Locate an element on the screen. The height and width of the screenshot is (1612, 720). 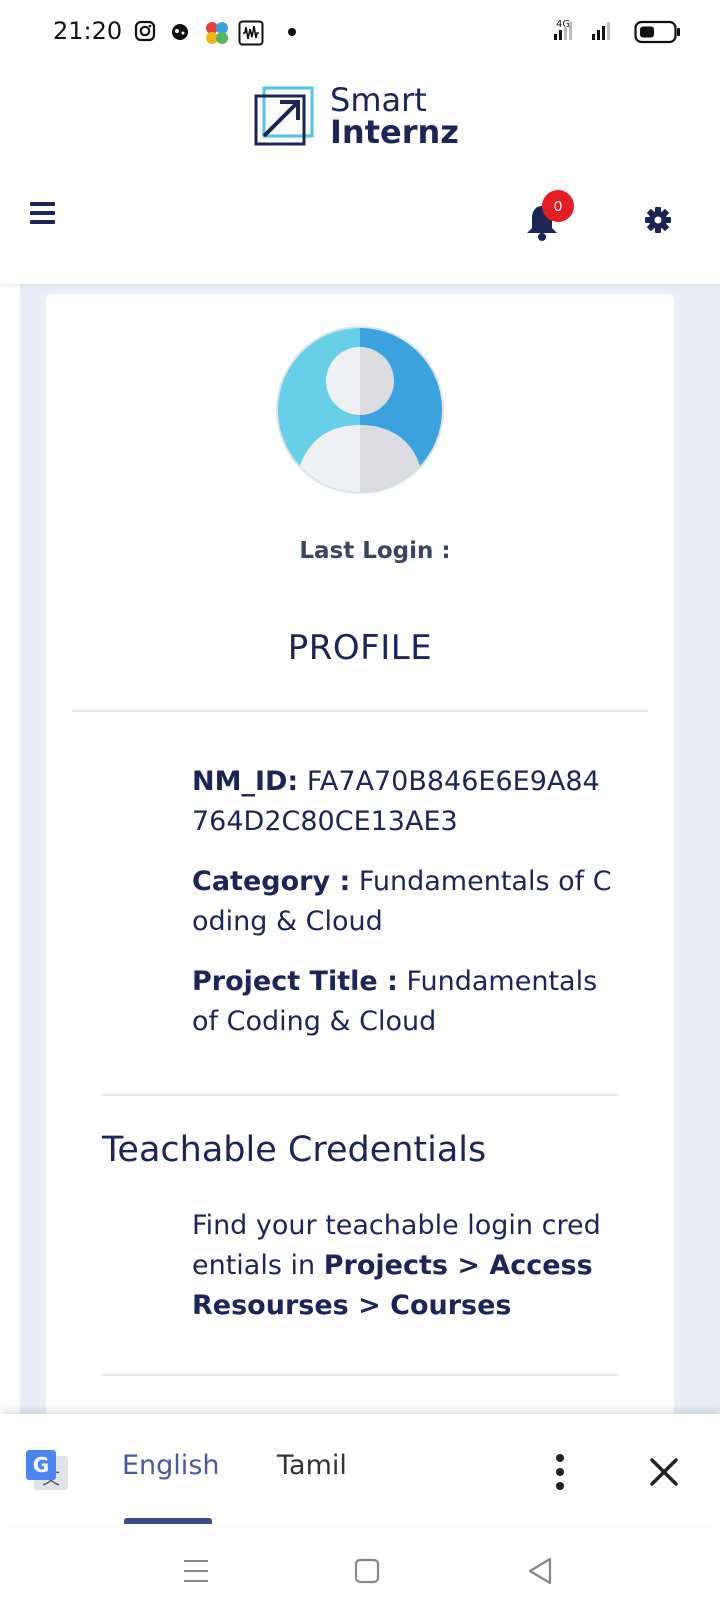
last-login-label: Last Login : is located at coordinates (375, 551).